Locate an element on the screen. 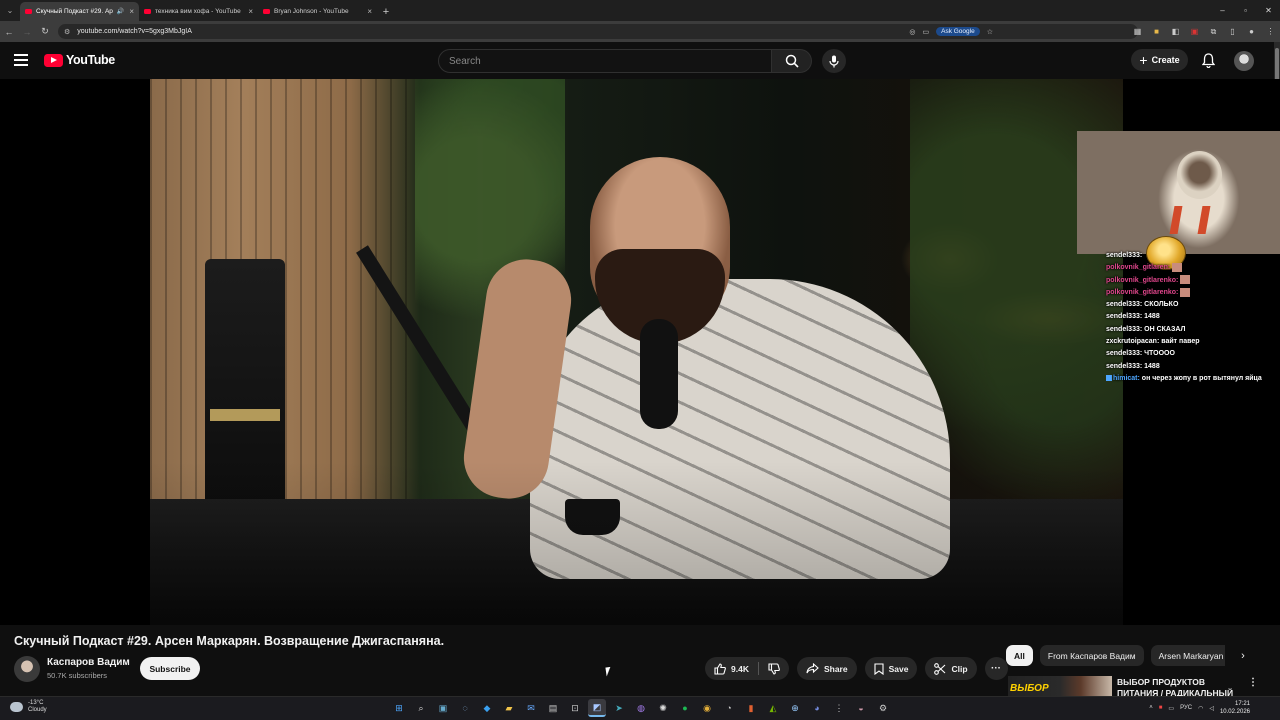 This screenshot has width=1280, height=720. create-button: + Create is located at coordinates (1159, 60).